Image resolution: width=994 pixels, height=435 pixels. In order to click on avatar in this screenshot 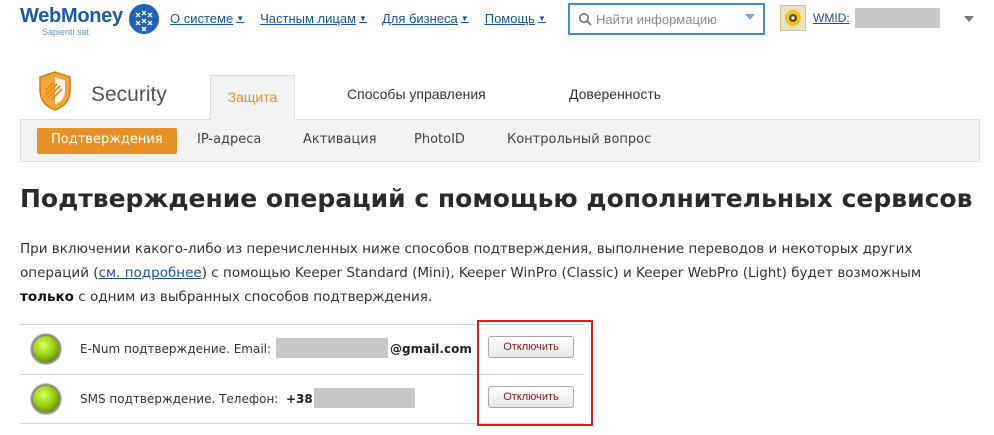, I will do `click(793, 18)`.